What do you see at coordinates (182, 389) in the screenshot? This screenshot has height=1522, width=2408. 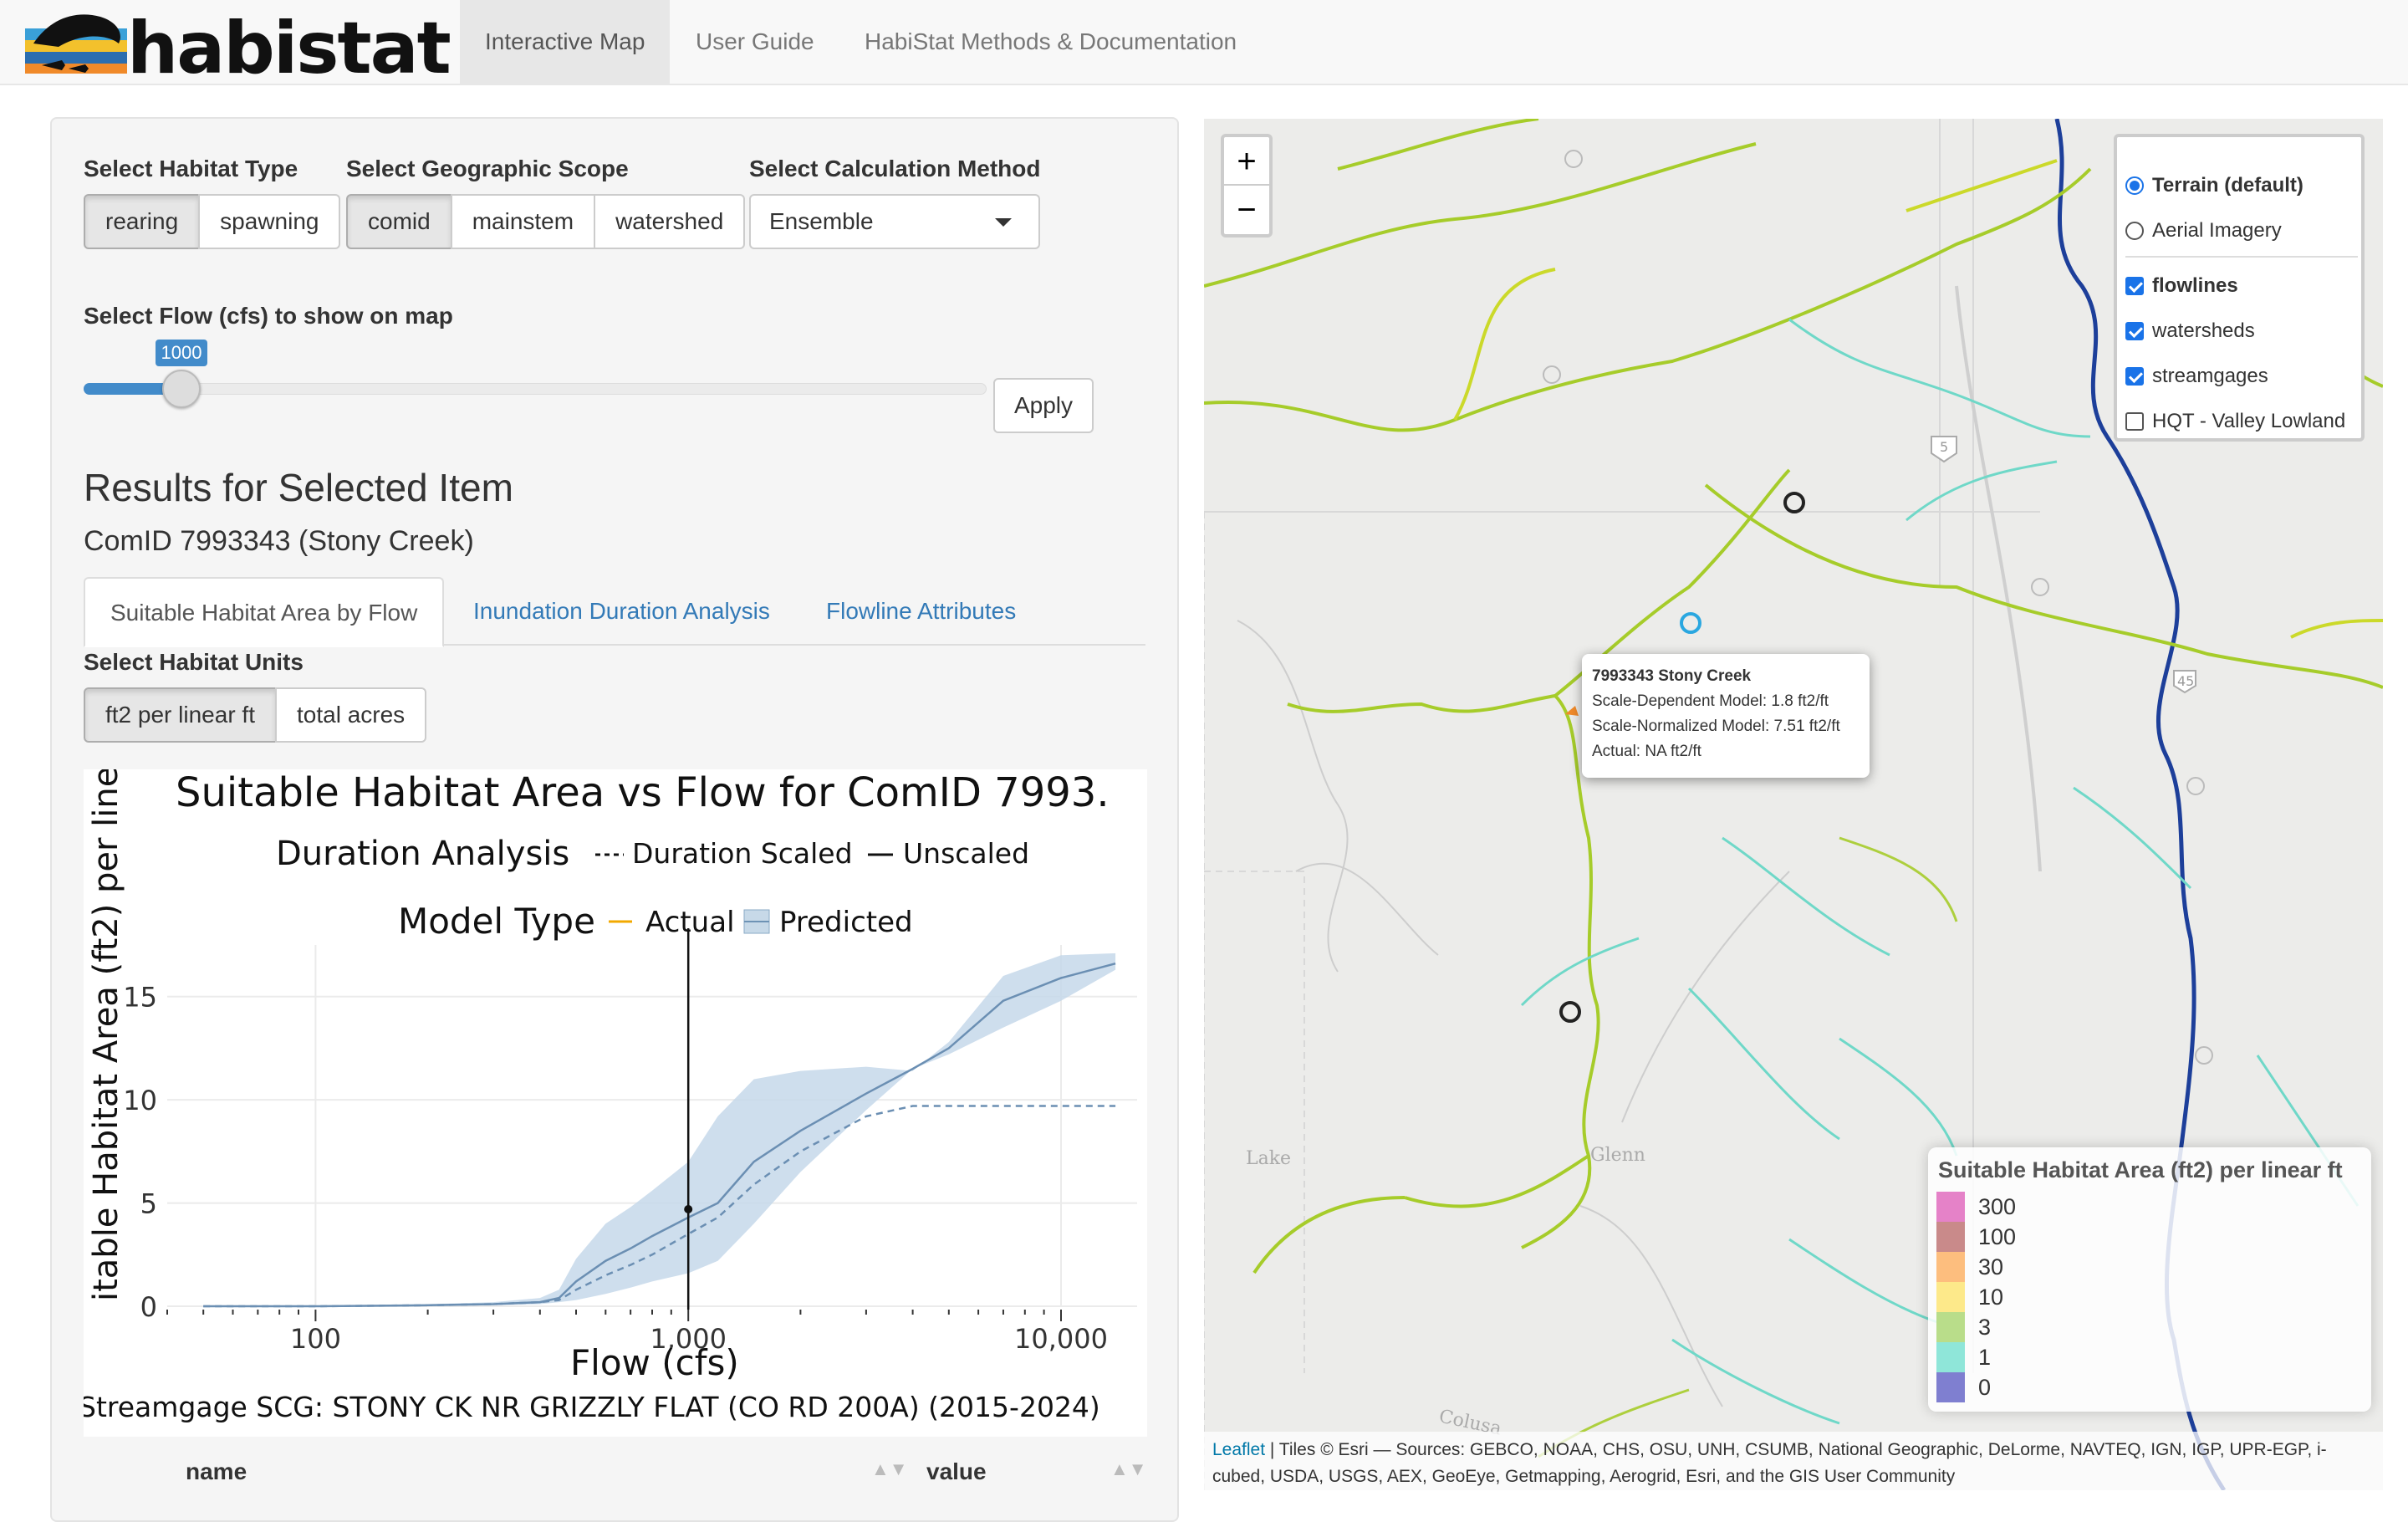 I see `flow-slider-handle` at bounding box center [182, 389].